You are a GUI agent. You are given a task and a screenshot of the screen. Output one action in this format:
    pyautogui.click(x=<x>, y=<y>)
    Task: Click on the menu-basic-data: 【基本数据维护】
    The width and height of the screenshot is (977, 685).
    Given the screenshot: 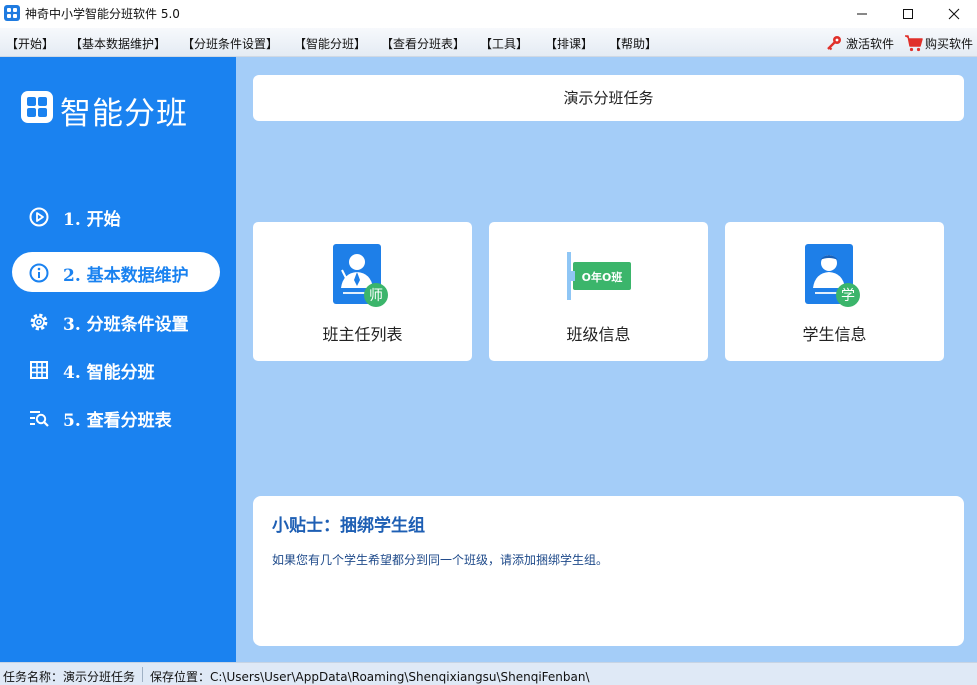 What is the action you would take?
    pyautogui.click(x=118, y=43)
    